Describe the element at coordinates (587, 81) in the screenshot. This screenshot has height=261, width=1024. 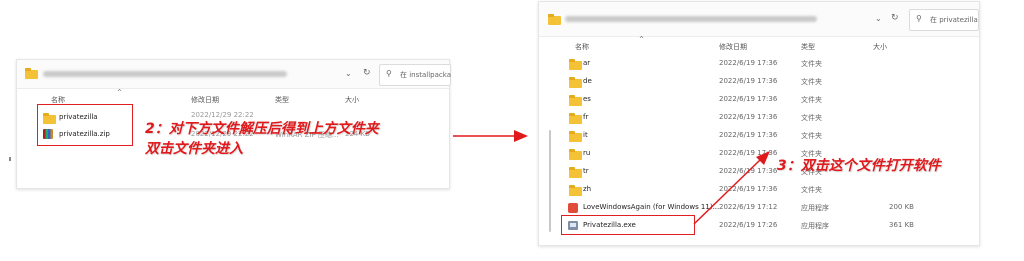
I see `file-name: de` at that location.